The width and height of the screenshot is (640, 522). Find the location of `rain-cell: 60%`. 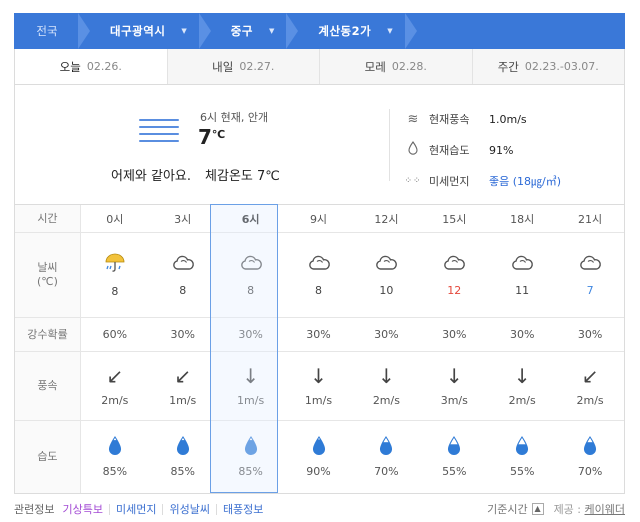

rain-cell: 60% is located at coordinates (115, 334).